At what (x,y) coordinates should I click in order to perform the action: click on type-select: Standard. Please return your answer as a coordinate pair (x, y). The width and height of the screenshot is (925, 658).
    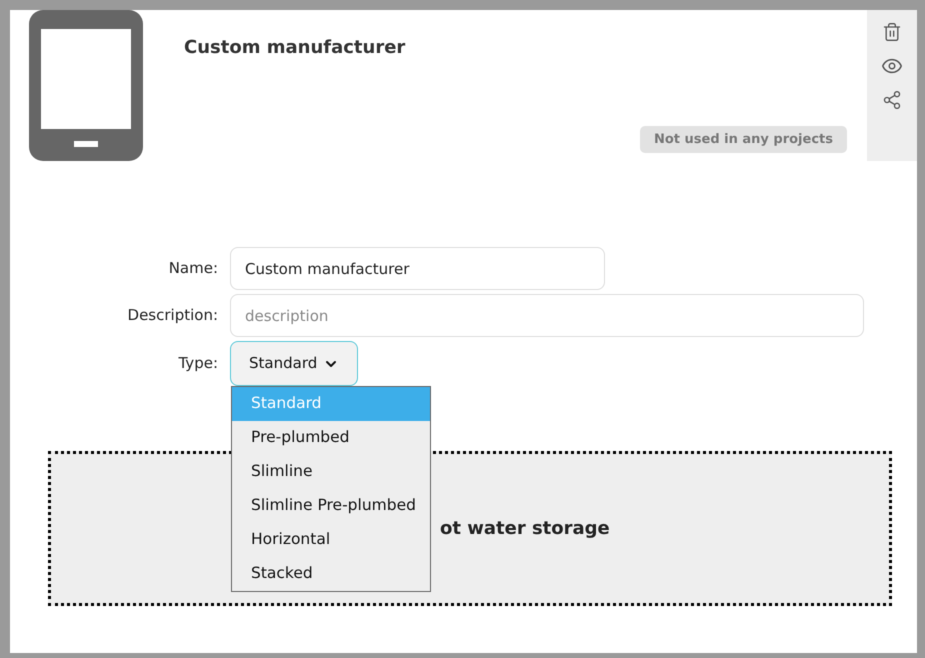
    Looking at the image, I should click on (294, 363).